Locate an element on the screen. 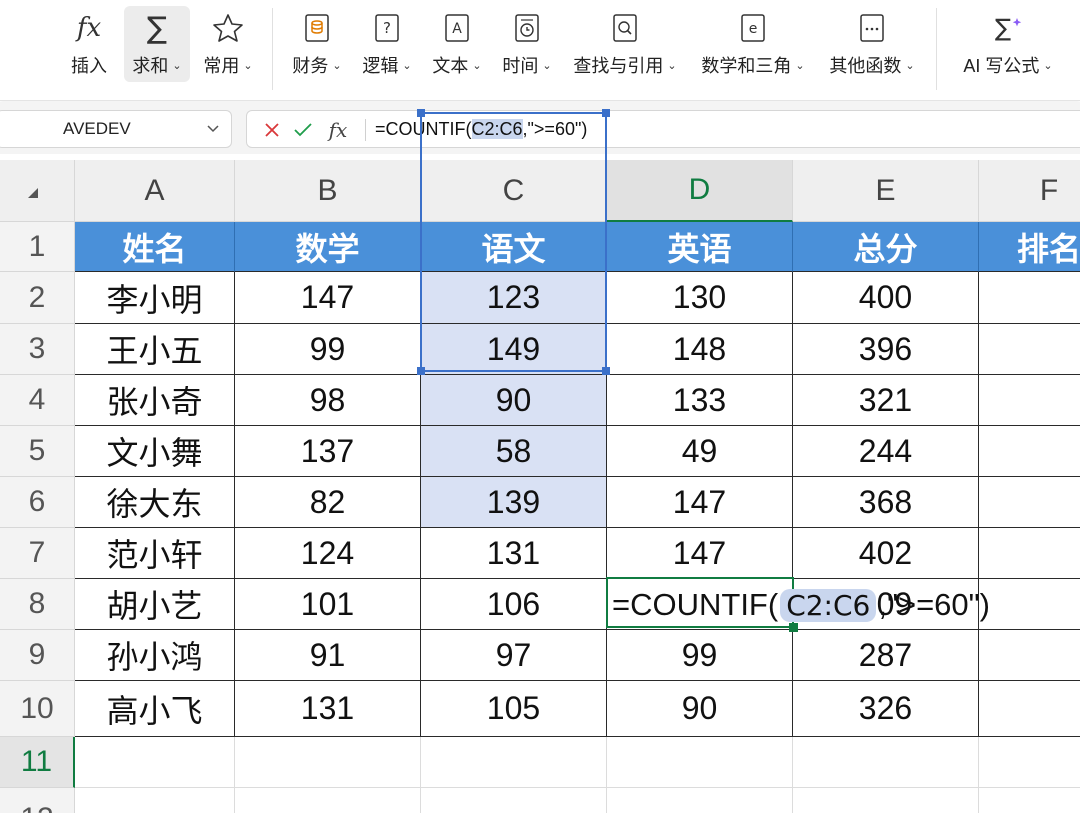 The width and height of the screenshot is (1080, 813). column-header-d: D is located at coordinates (700, 191).